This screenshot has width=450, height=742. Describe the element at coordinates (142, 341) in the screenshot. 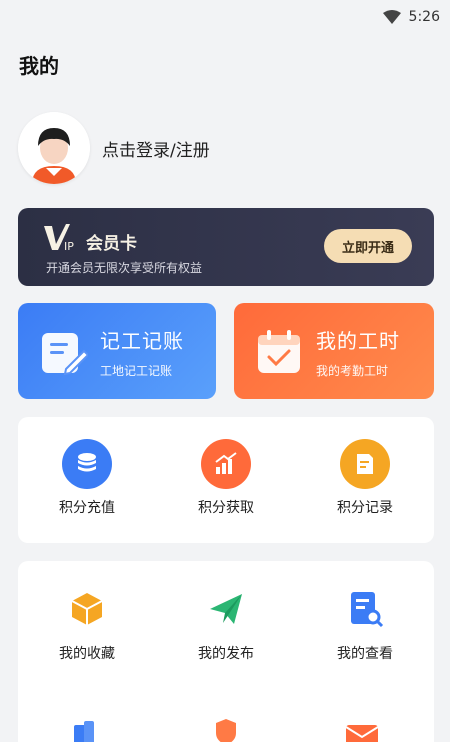

I see `card-title: 记工记账` at that location.